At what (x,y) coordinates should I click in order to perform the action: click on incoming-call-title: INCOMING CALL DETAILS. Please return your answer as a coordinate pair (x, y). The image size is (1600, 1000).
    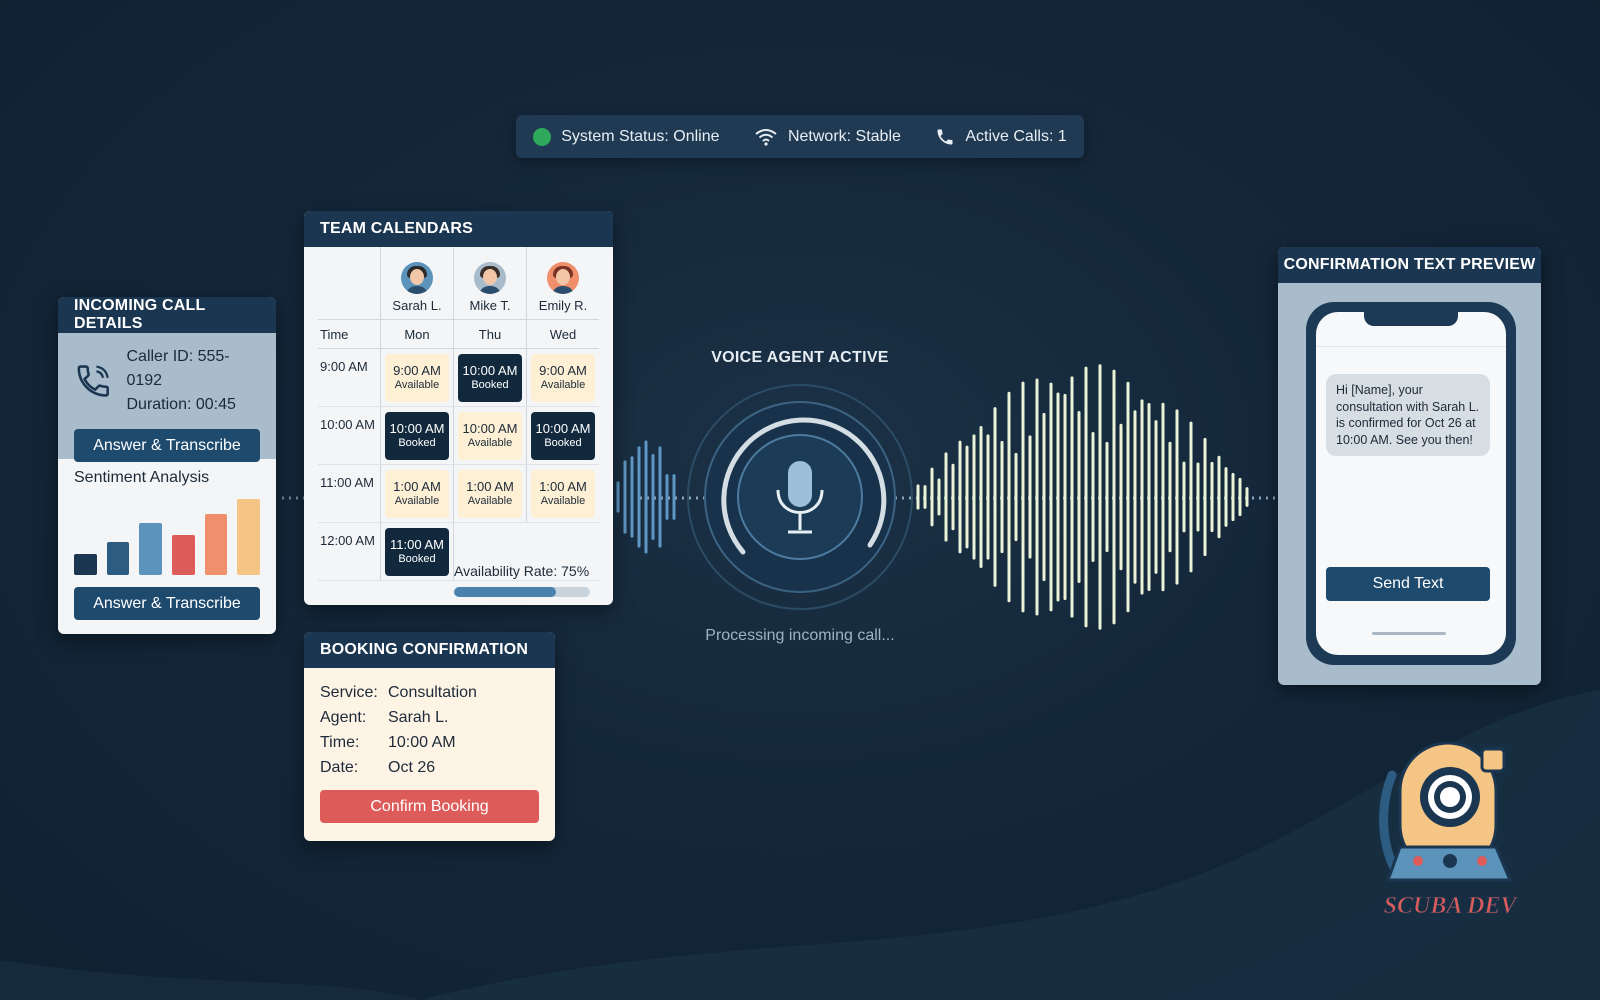
    Looking at the image, I should click on (167, 315).